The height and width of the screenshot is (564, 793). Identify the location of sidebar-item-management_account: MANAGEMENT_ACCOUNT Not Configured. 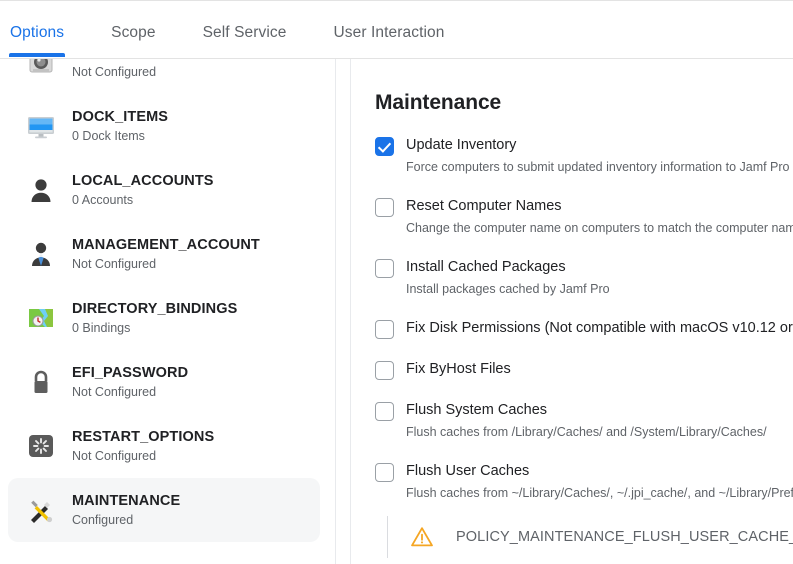
(164, 254).